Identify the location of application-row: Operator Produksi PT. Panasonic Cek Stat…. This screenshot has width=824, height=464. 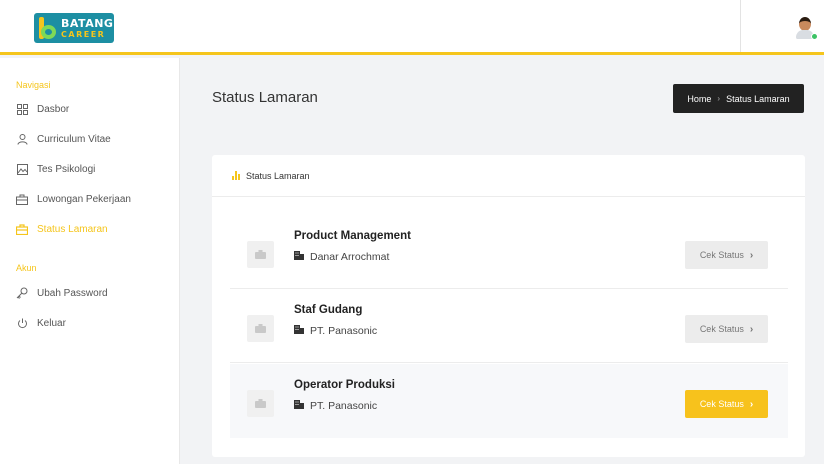
(509, 401).